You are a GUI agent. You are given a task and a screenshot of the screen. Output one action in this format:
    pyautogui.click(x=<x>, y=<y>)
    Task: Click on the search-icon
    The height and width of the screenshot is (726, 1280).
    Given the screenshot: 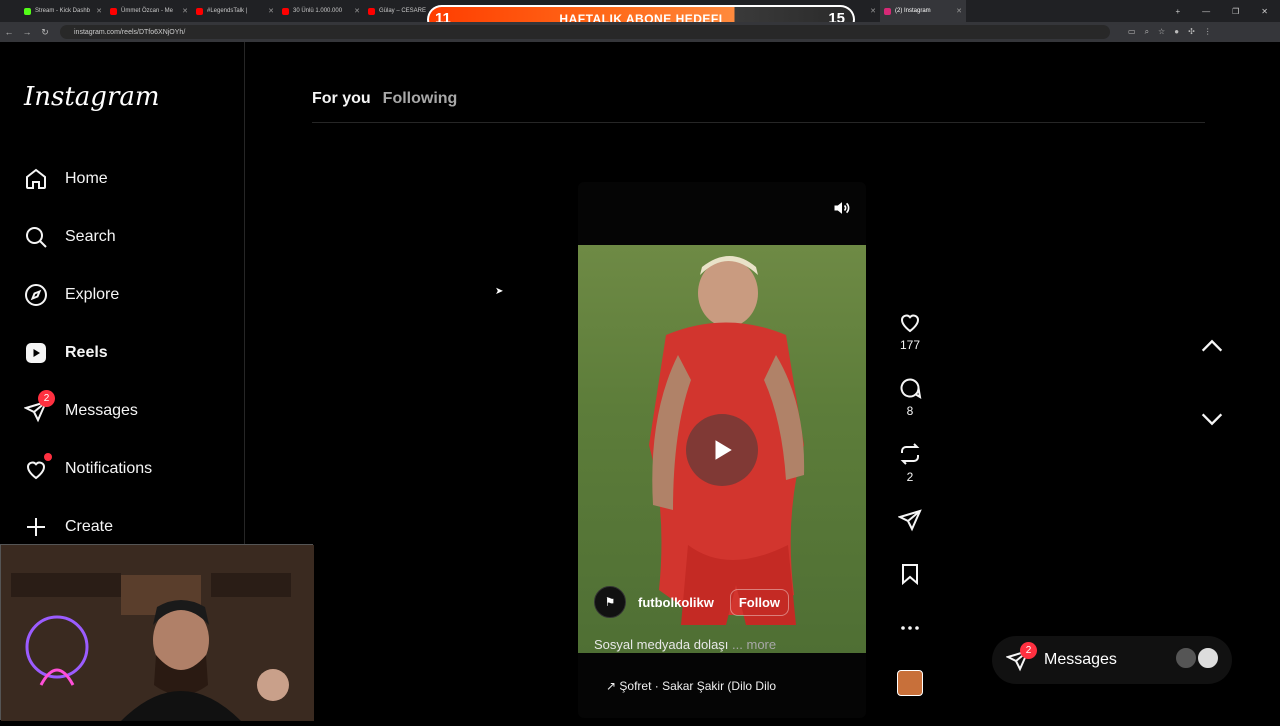 What is the action you would take?
    pyautogui.click(x=36, y=237)
    